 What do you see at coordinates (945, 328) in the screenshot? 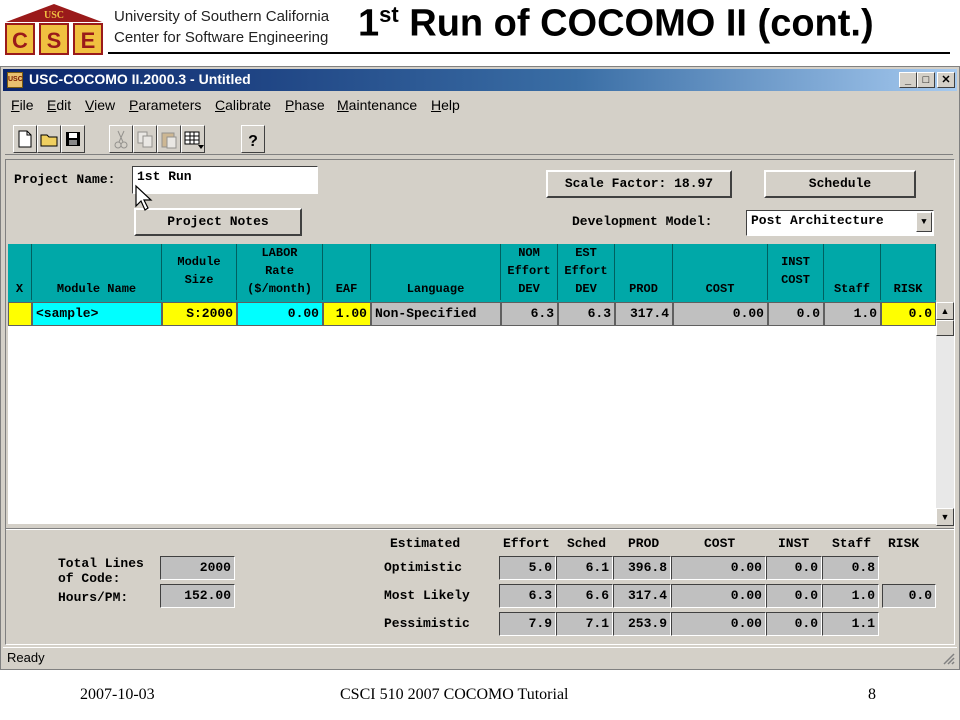
I see `scrollbar-thumb` at bounding box center [945, 328].